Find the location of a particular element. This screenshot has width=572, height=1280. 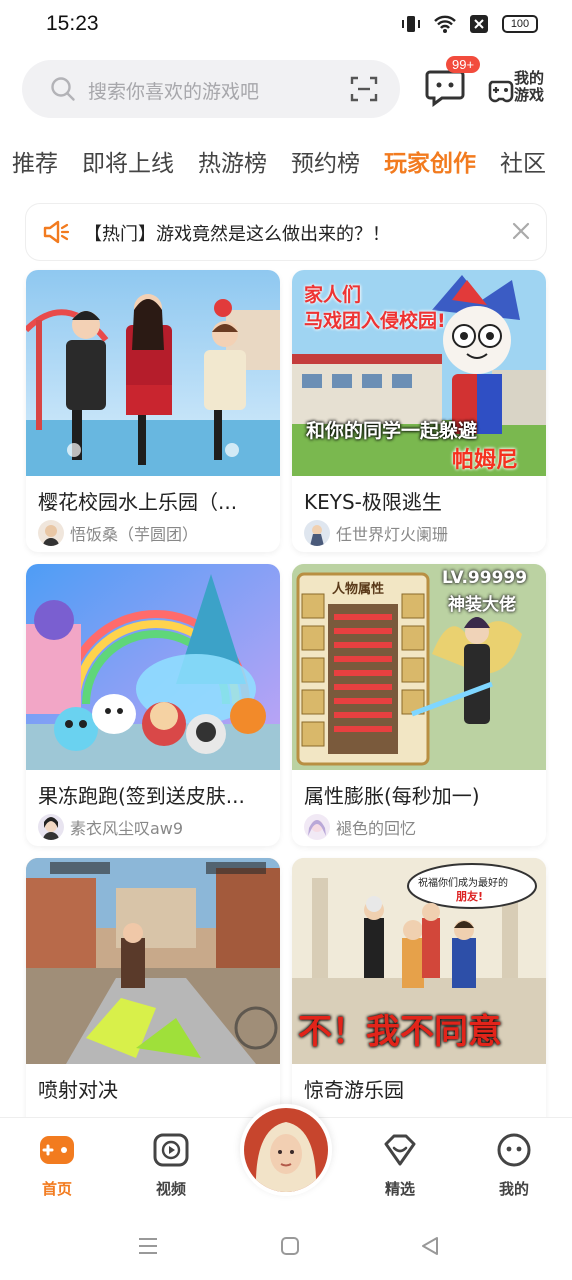

thumb-caption: 祝福你们成为最好的 is located at coordinates (463, 883).